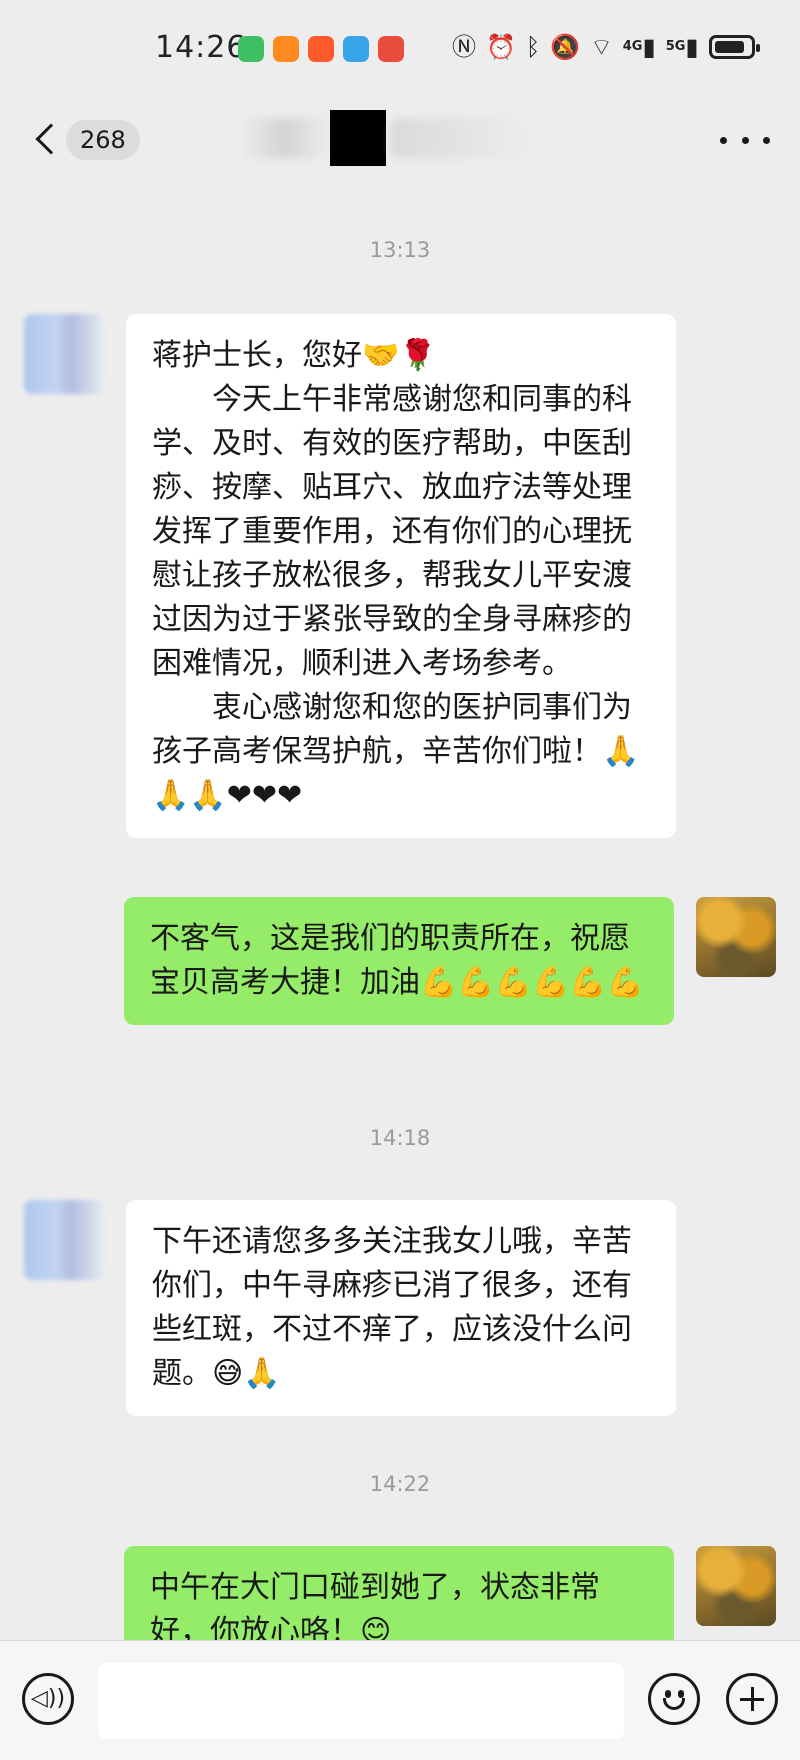  I want to click on message-input, so click(361, 1701).